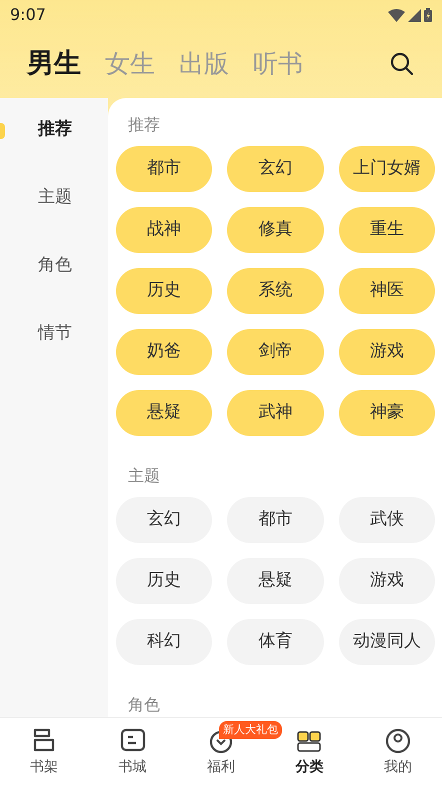  I want to click on status-time: 9:07, so click(28, 15).